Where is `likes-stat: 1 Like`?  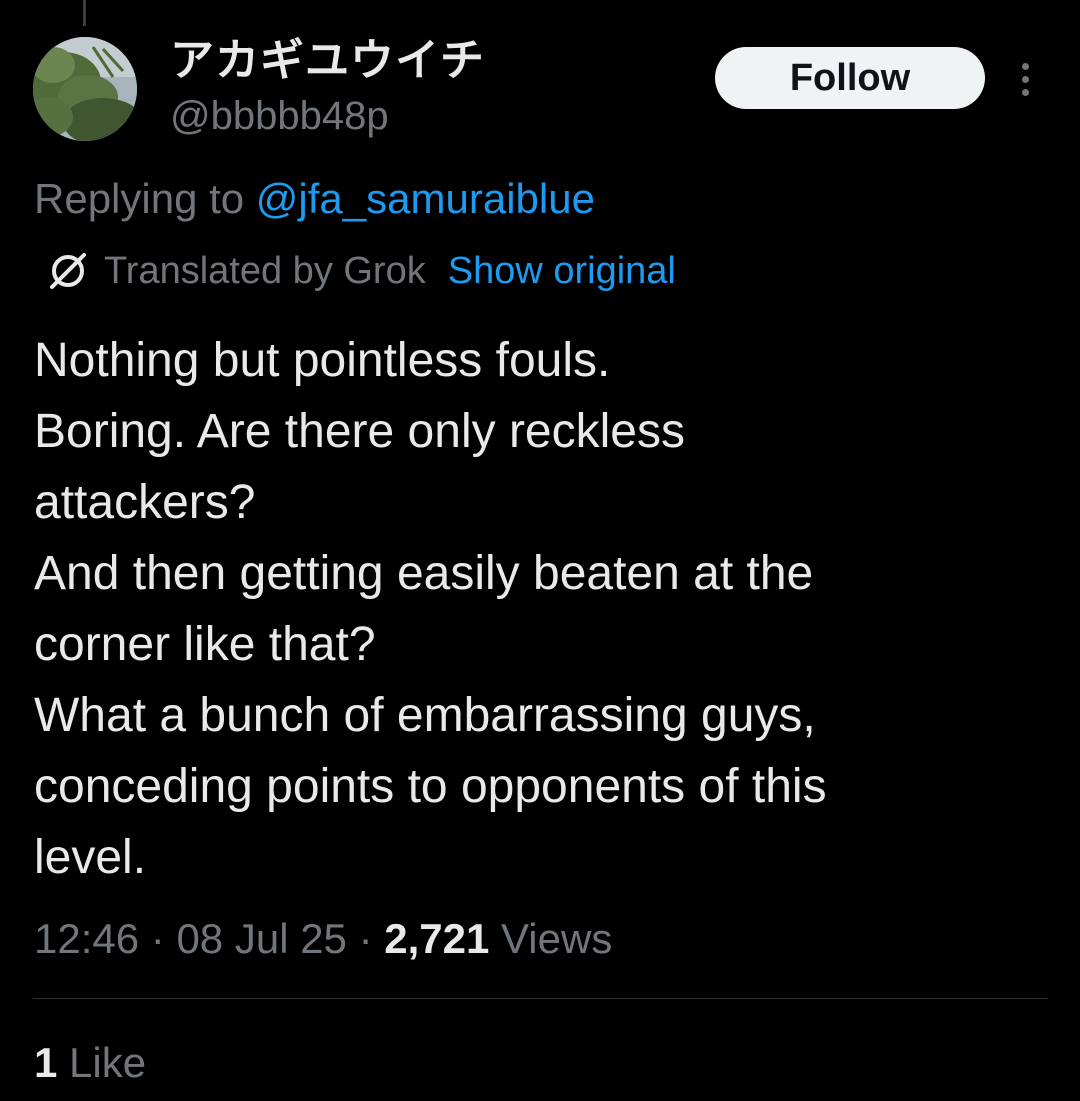 likes-stat: 1 Like is located at coordinates (90, 1063).